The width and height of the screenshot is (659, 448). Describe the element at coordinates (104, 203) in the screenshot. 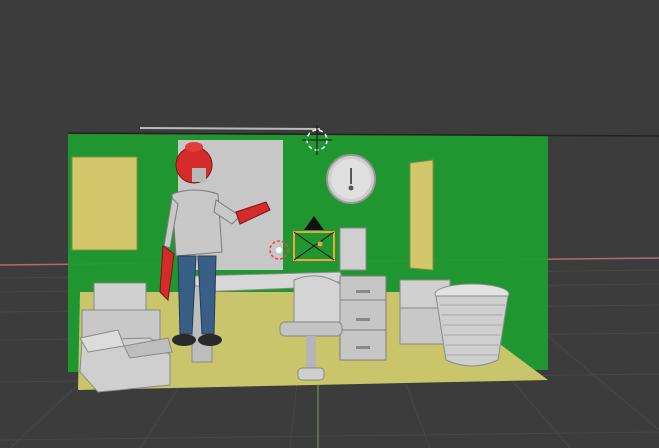

I see `left-door` at that location.